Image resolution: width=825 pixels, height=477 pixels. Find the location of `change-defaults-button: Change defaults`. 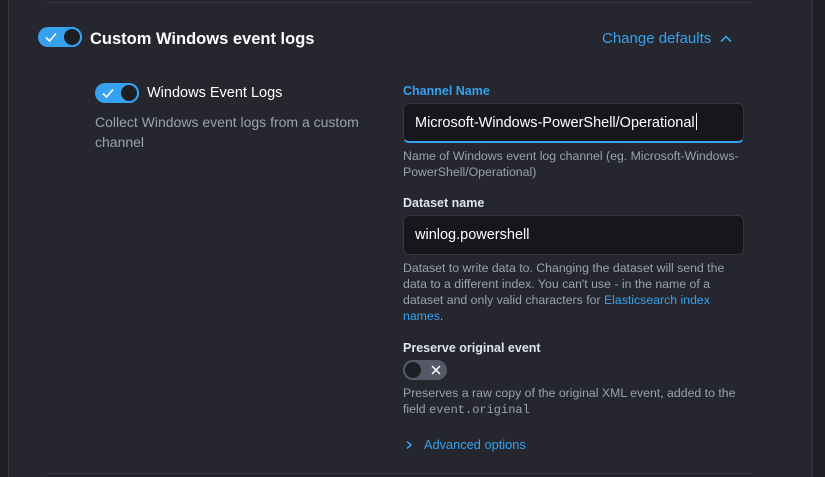

change-defaults-button: Change defaults is located at coordinates (667, 38).